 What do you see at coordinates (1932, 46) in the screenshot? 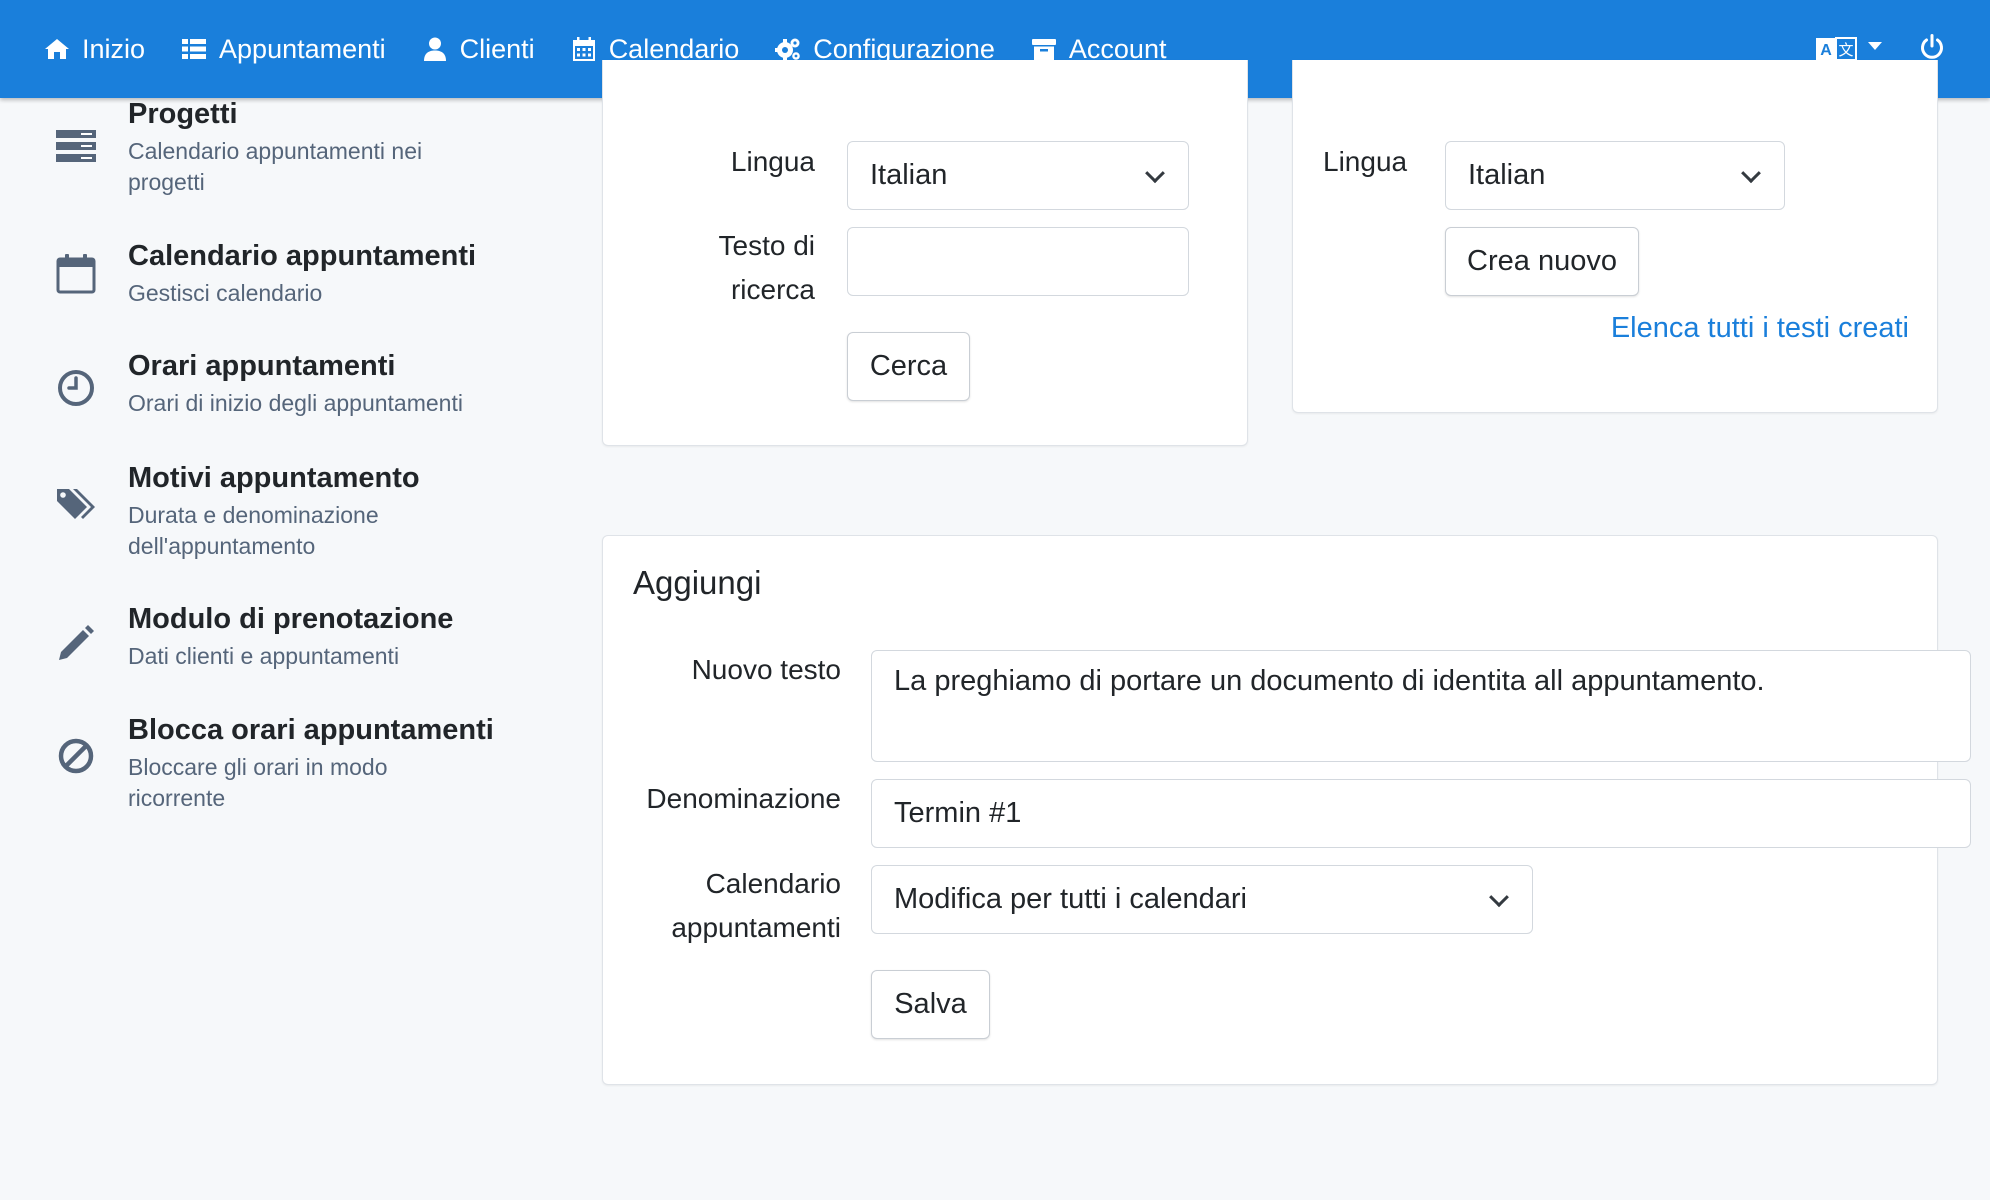
I see `power-icon` at bounding box center [1932, 46].